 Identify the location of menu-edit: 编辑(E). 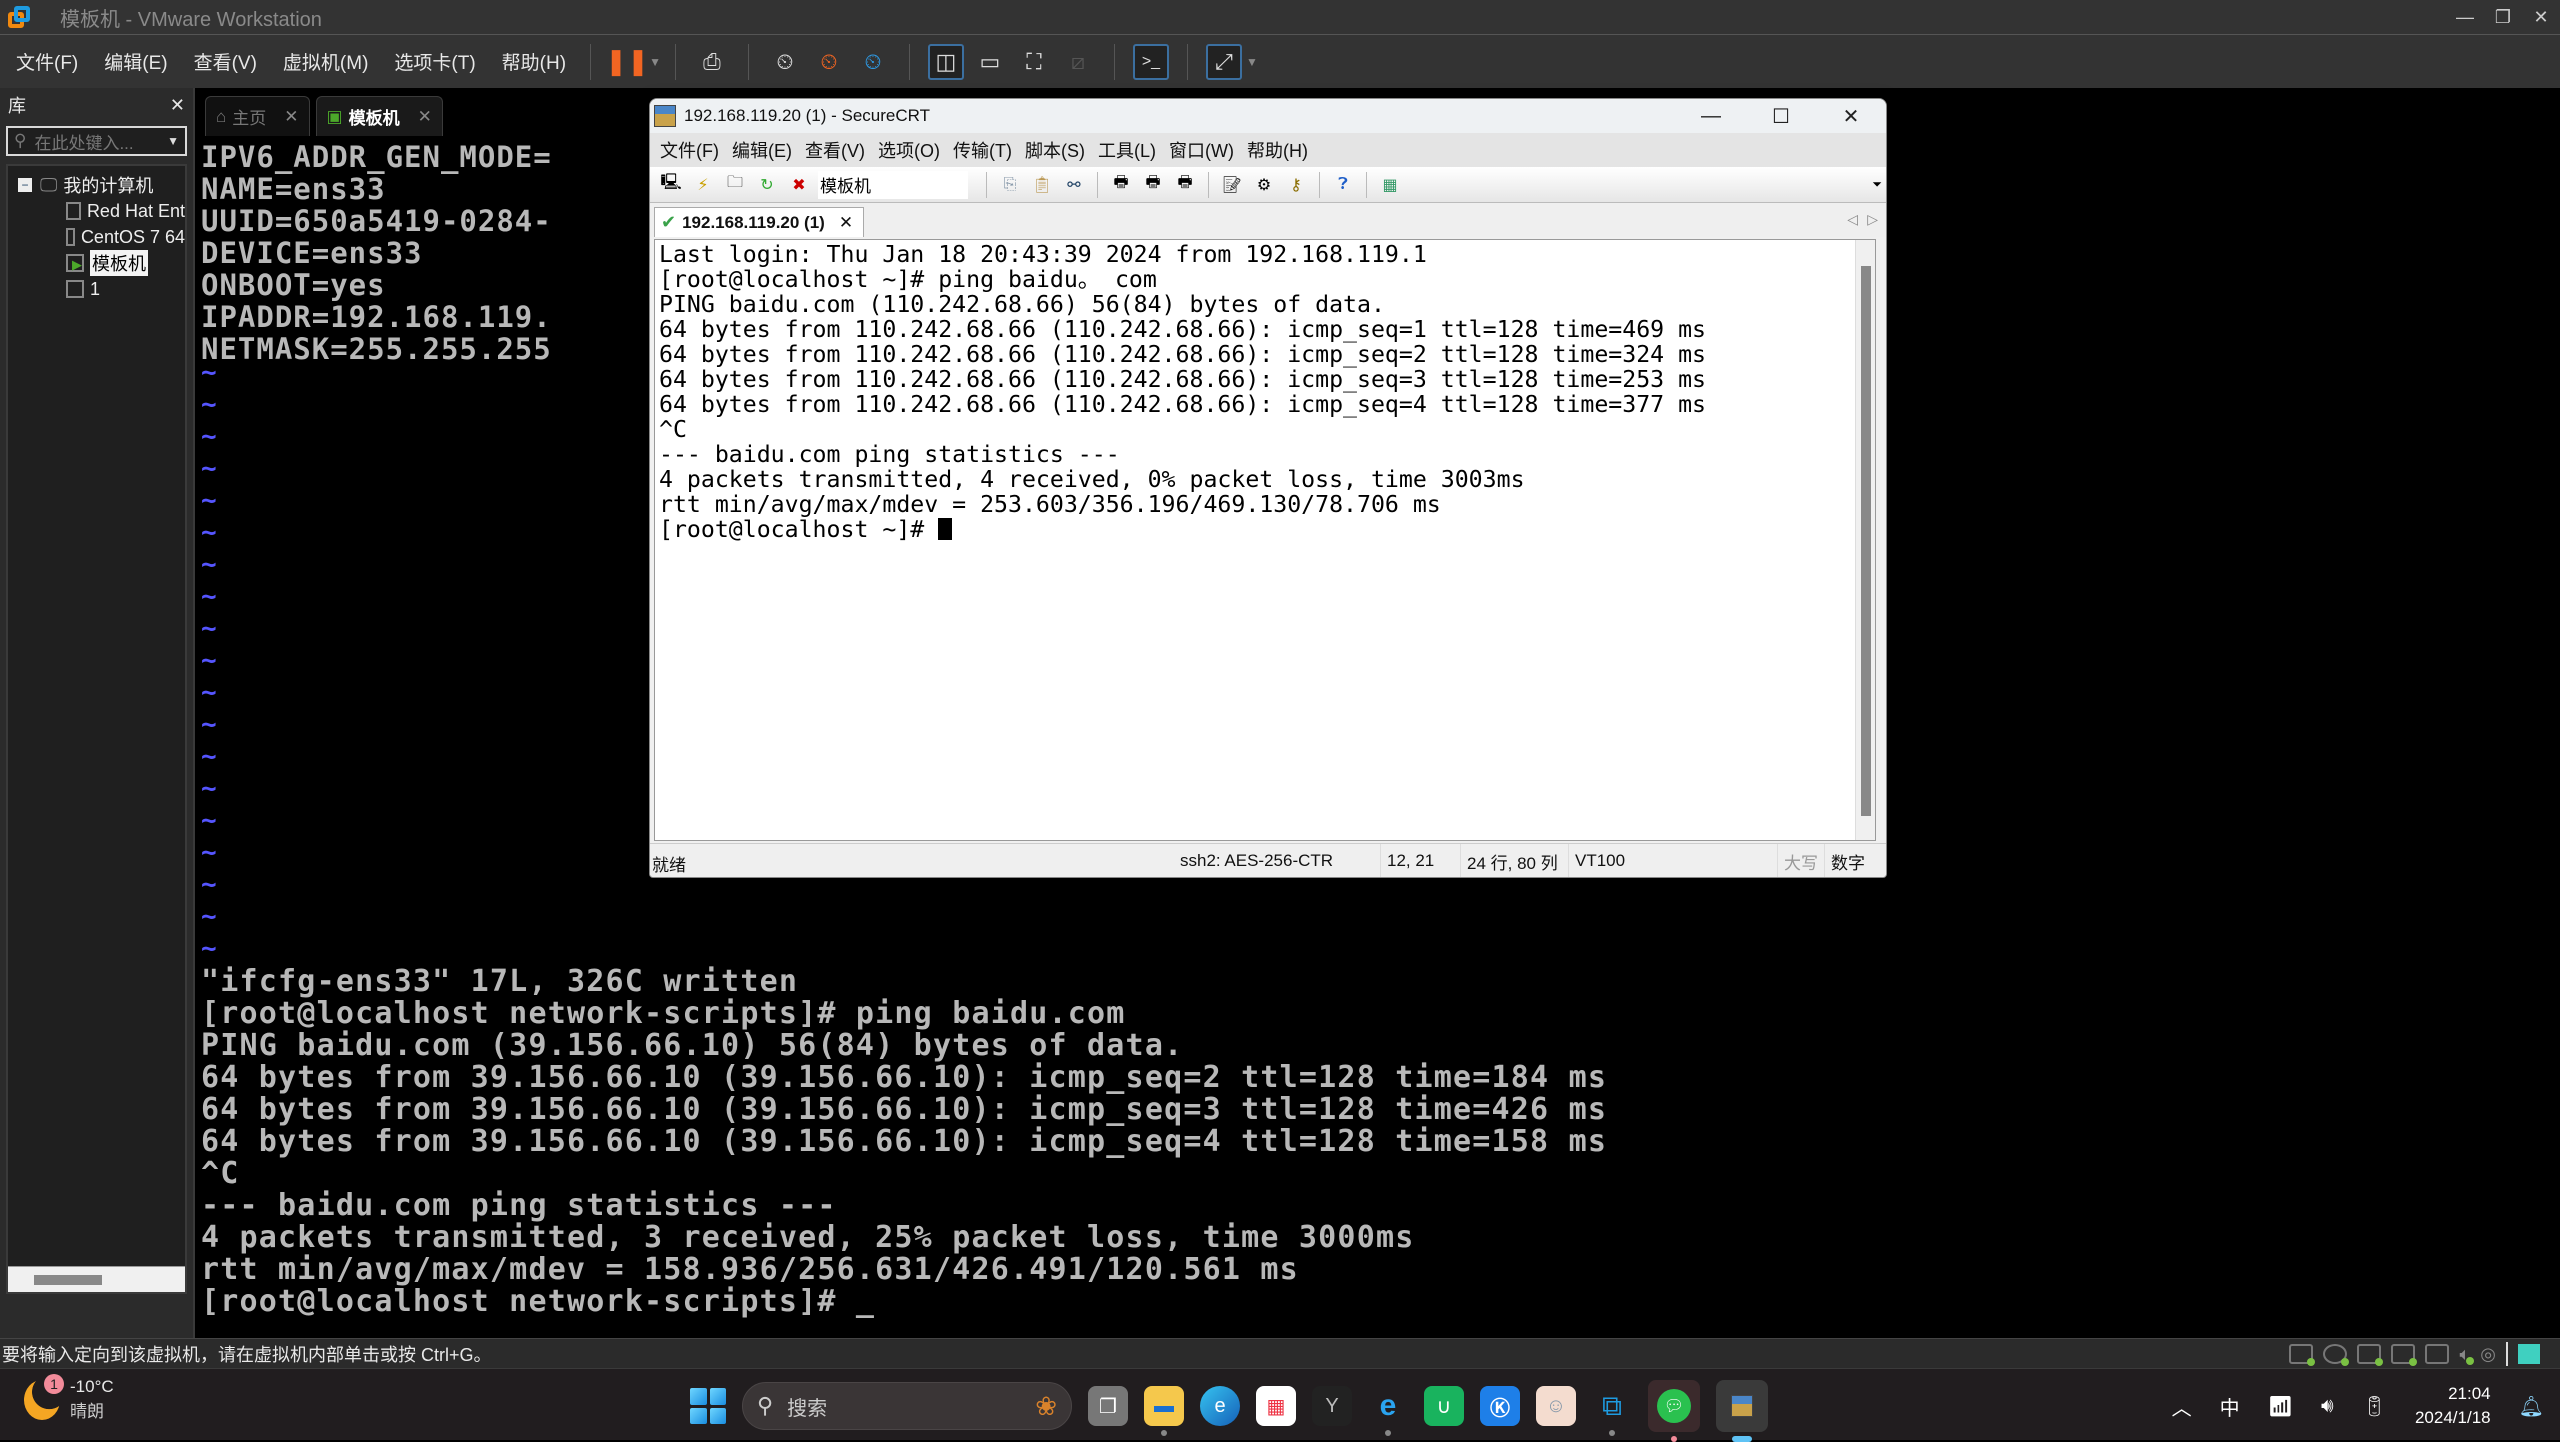
(132, 61).